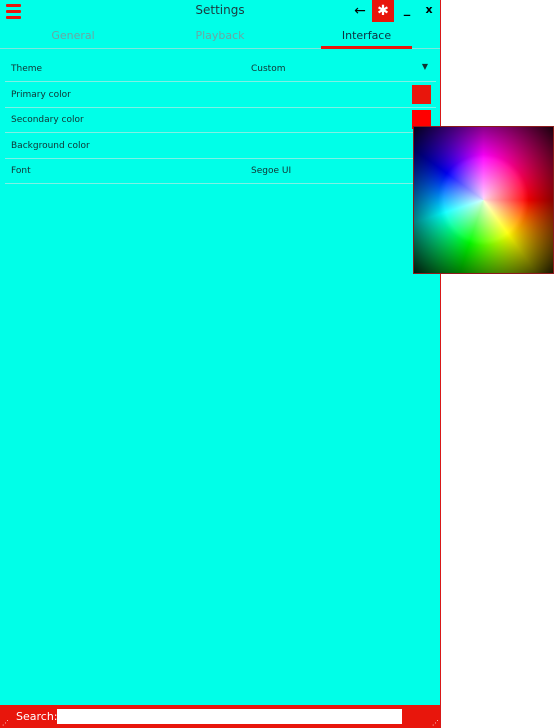 Image resolution: width=555 pixels, height=728 pixels. What do you see at coordinates (220, 12) in the screenshot?
I see `title-bar: Settings ← ✱ _ x` at bounding box center [220, 12].